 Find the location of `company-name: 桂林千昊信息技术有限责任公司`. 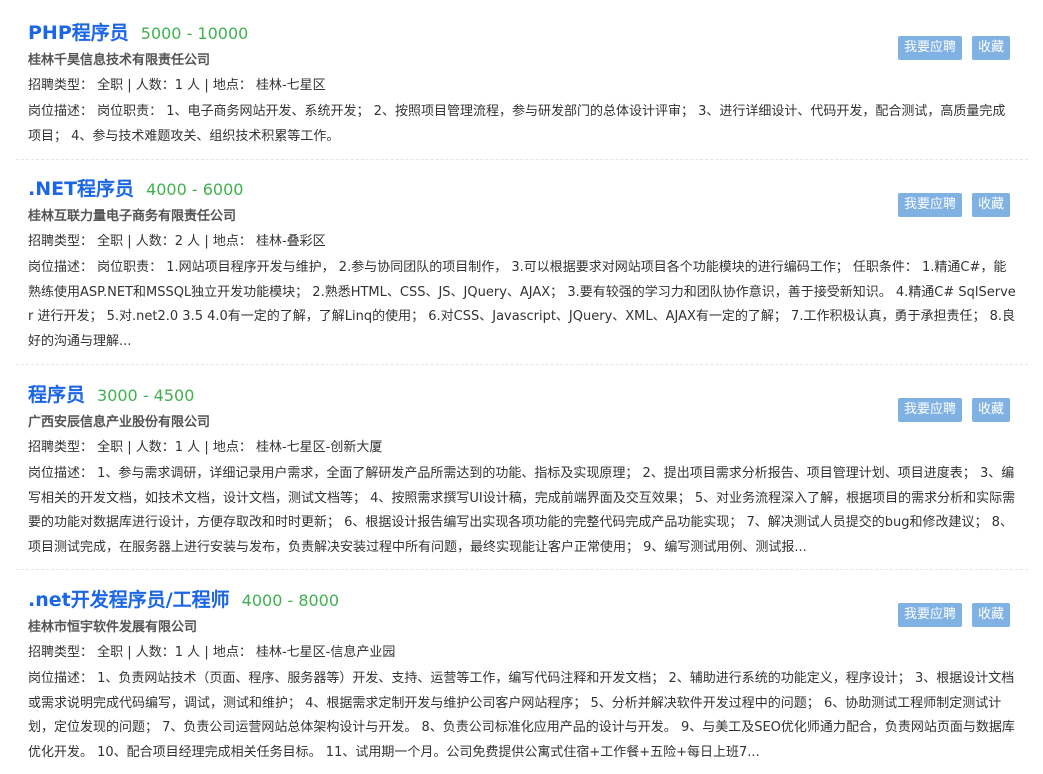

company-name: 桂林千昊信息技术有限责任公司 is located at coordinates (522, 61).